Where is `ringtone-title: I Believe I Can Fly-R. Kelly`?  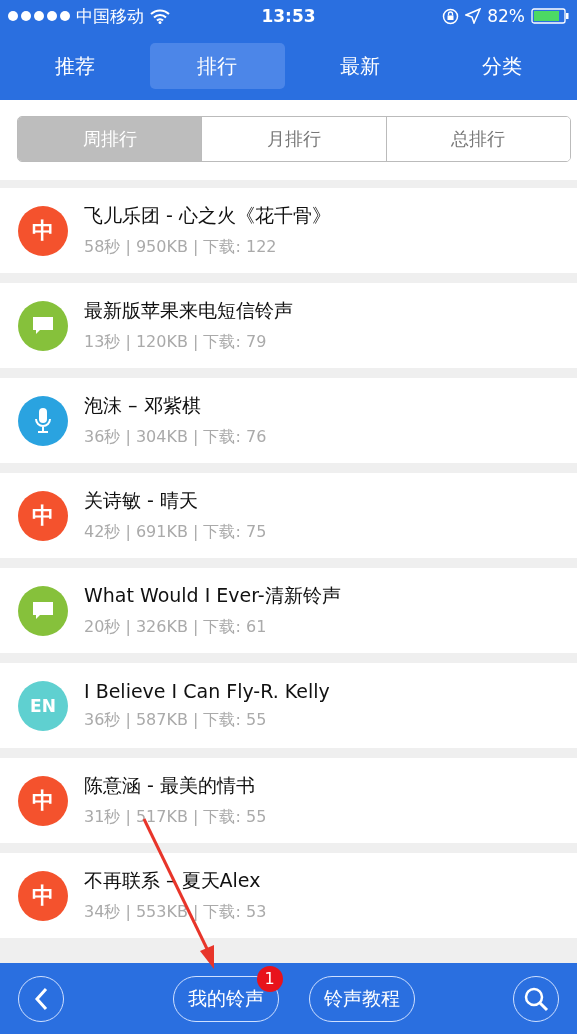
ringtone-title: I Believe I Can Fly-R. Kelly is located at coordinates (207, 691).